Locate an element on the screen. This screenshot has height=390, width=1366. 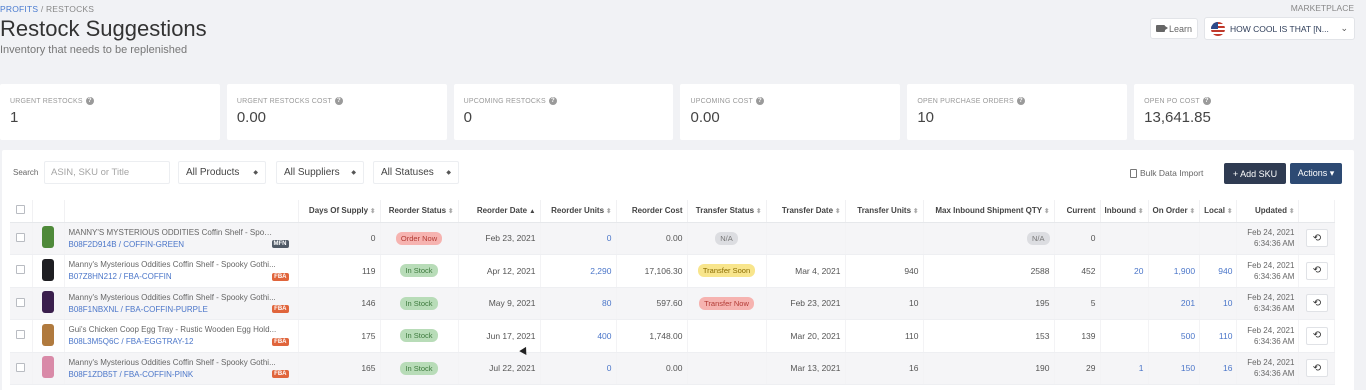
current-qty: 0 is located at coordinates (1077, 238).